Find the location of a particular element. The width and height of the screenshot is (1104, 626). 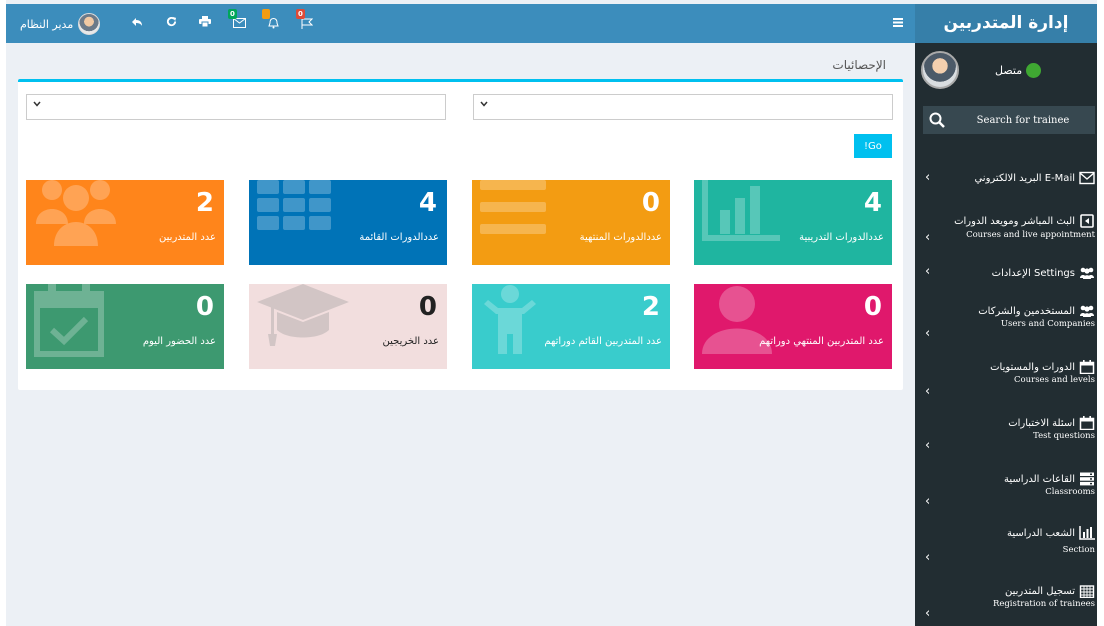

sidebar-item-sublabel: Registration of trainees is located at coordinates (1043, 604).